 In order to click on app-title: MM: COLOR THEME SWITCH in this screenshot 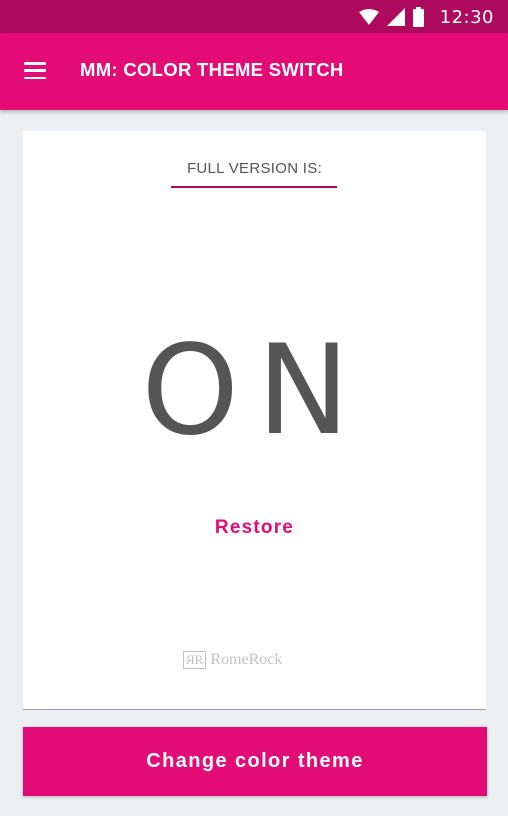, I will do `click(212, 69)`.